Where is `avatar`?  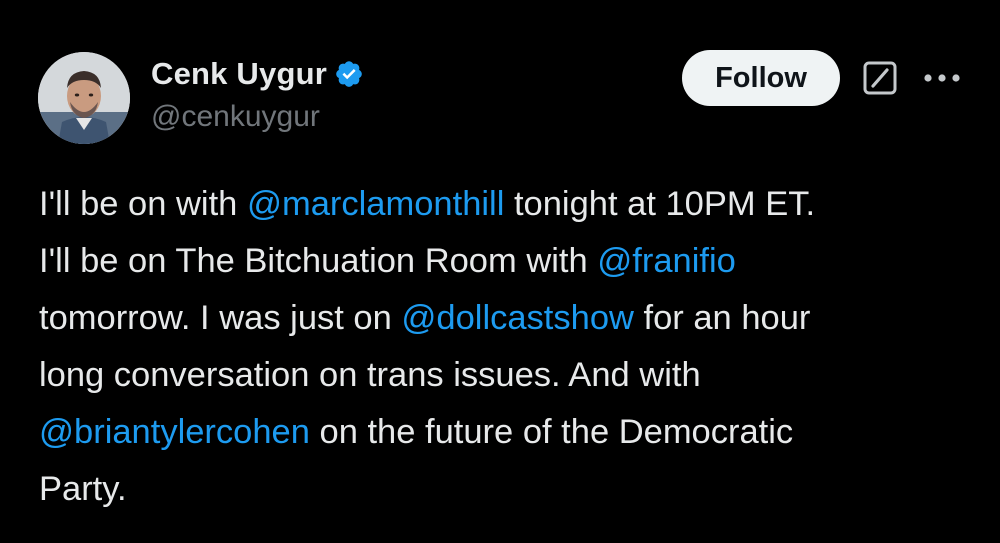 avatar is located at coordinates (84, 98).